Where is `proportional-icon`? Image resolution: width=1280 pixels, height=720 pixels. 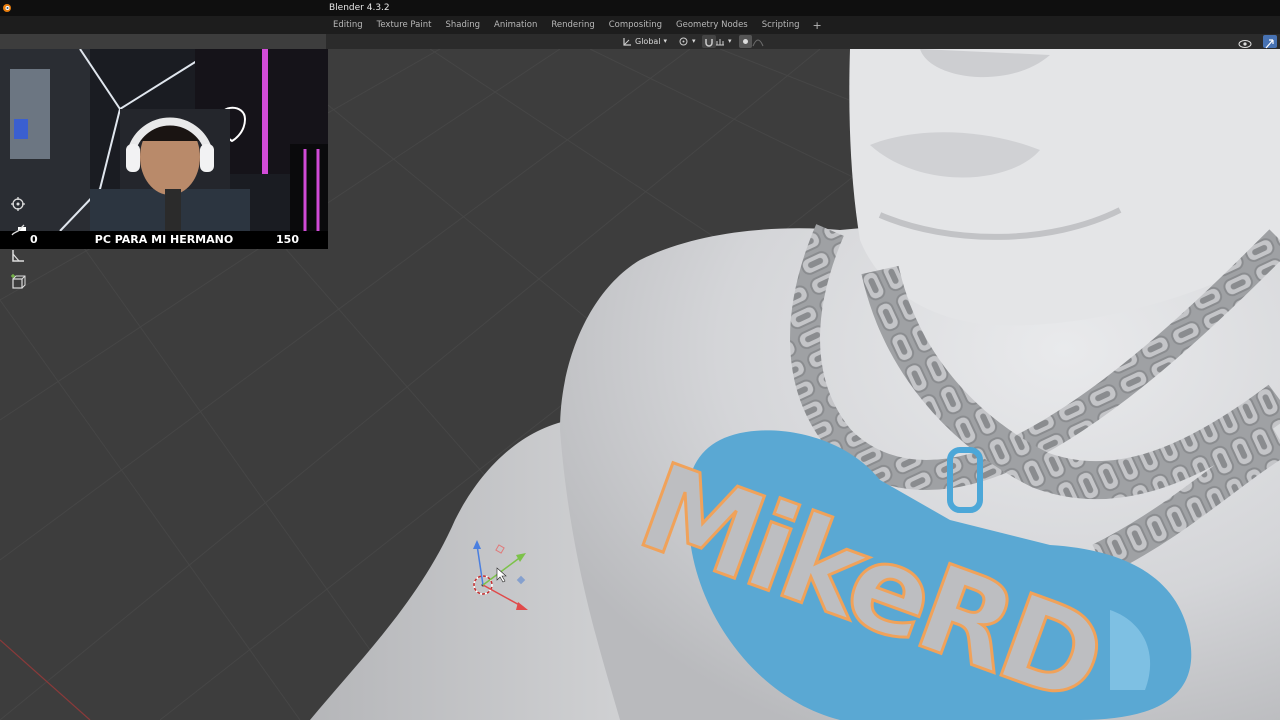 proportional-icon is located at coordinates (745, 41).